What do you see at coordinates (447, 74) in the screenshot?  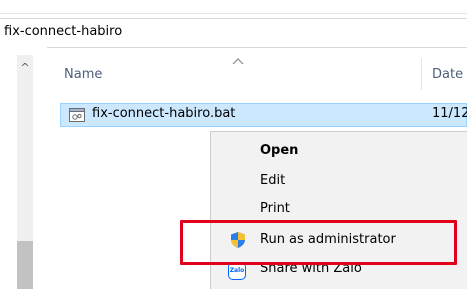 I see `column-header-date: Date` at bounding box center [447, 74].